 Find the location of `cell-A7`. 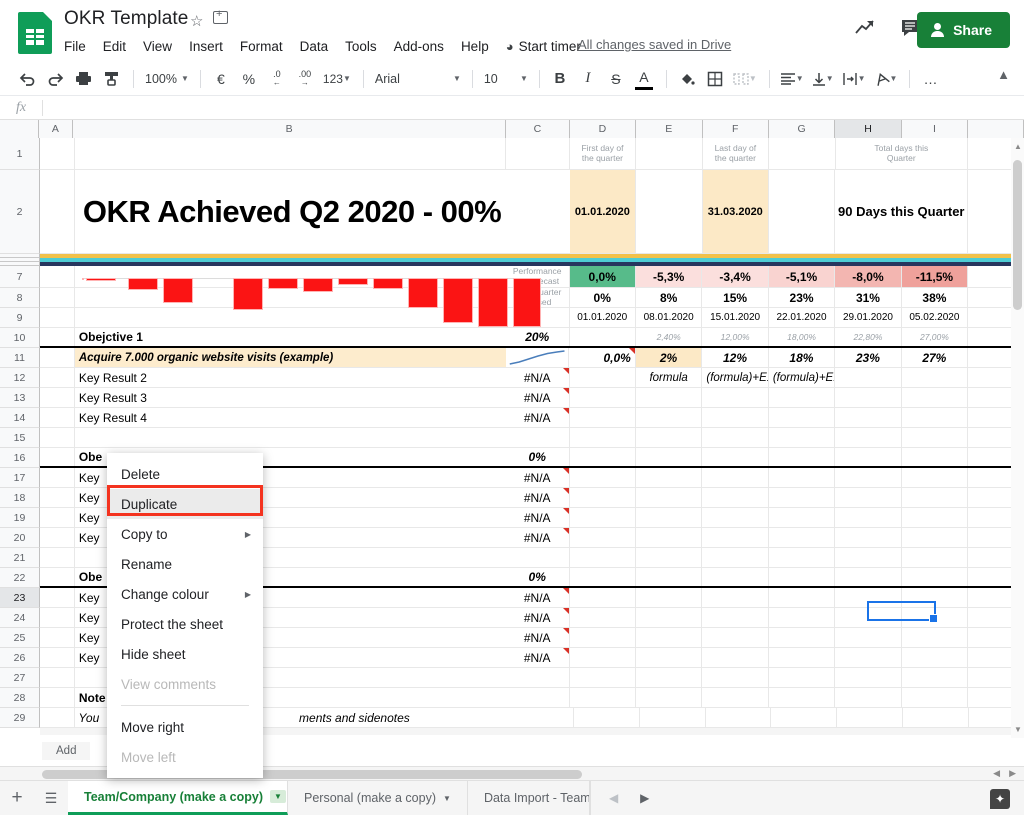

cell-A7 is located at coordinates (57, 276).